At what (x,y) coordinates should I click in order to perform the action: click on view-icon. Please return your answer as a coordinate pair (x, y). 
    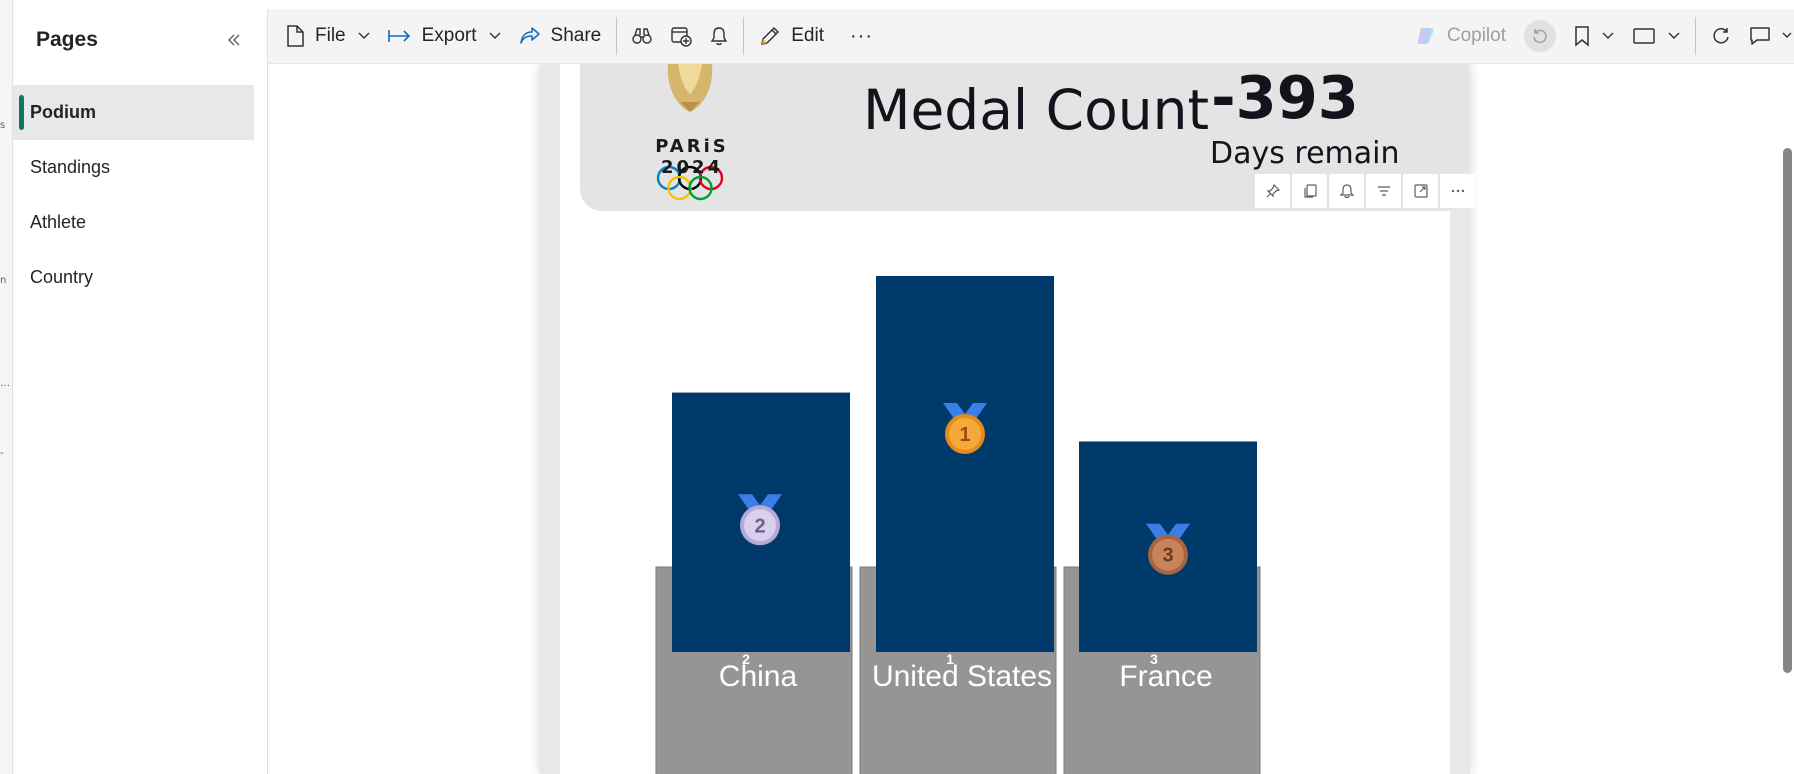
    Looking at the image, I should click on (1644, 36).